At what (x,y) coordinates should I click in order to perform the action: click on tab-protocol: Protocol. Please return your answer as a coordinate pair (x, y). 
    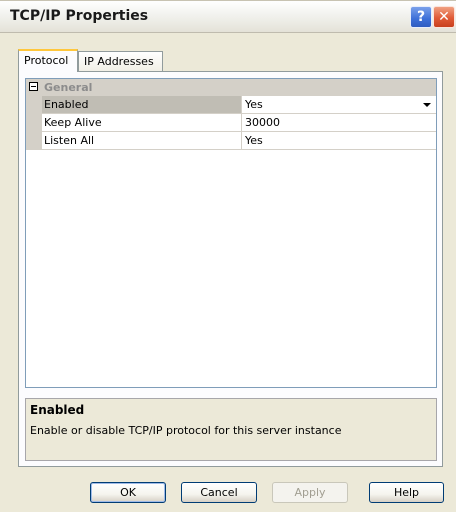
    Looking at the image, I should click on (48, 60).